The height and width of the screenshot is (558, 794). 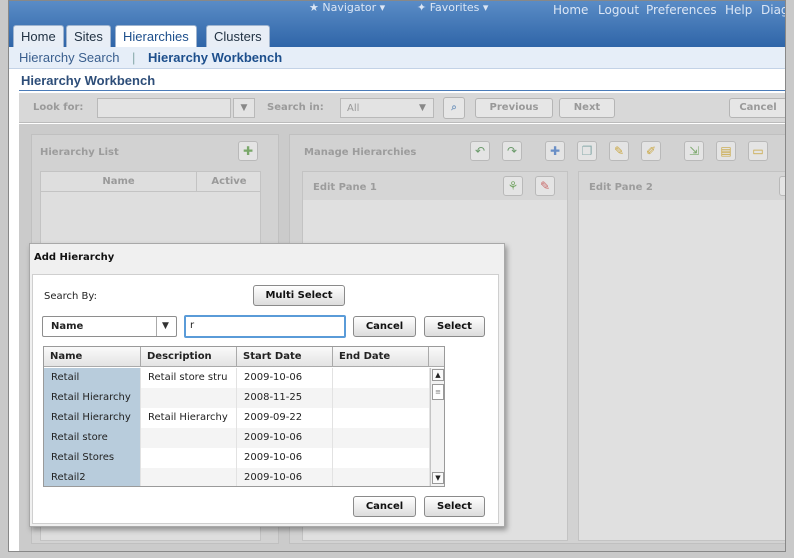 I want to click on look-for-label: Look for:, so click(x=58, y=107).